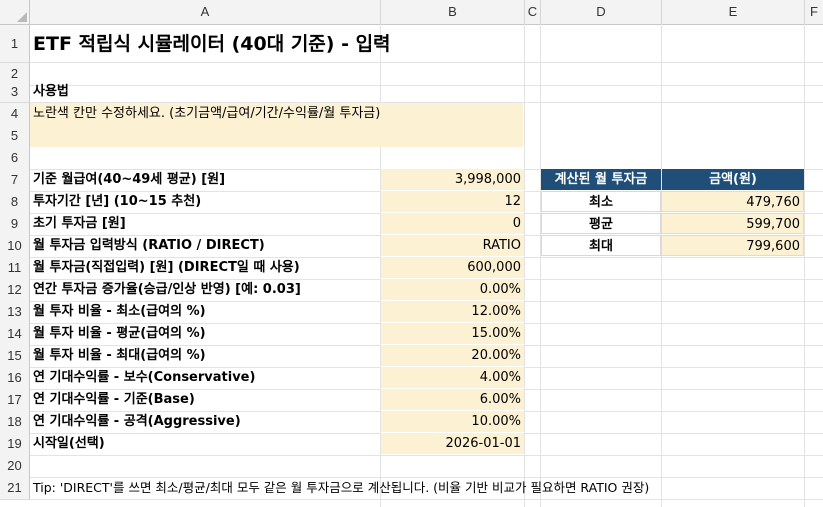  Describe the element at coordinates (452, 267) in the screenshot. I see `input-direct-amount: 600,000` at that location.